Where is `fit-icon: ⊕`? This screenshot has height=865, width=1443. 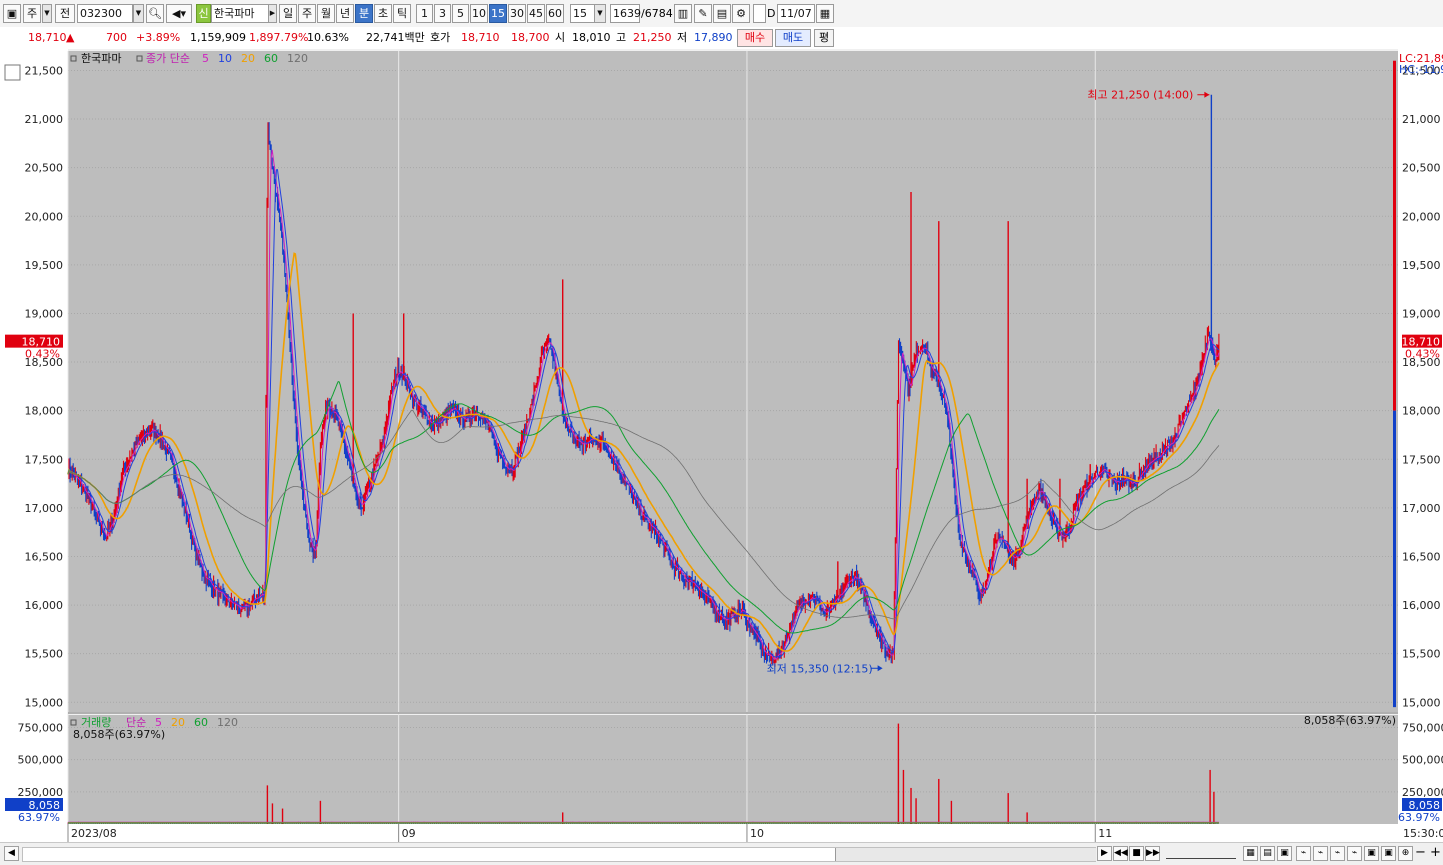 fit-icon: ⊕ is located at coordinates (1405, 853).